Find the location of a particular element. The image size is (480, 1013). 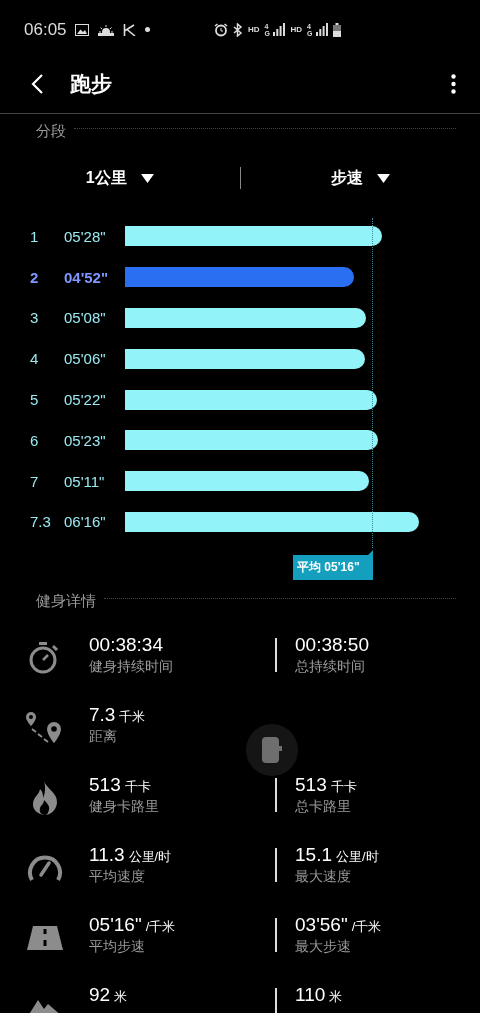

split-pace: 05'11" is located at coordinates (85, 481).